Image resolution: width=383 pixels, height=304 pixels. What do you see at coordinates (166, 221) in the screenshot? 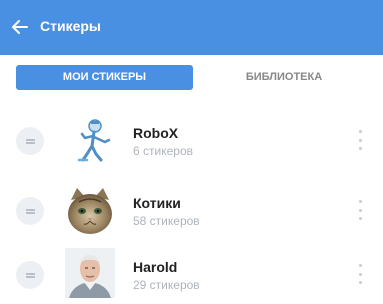
I see `pack-count: 58 стикеров` at bounding box center [166, 221].